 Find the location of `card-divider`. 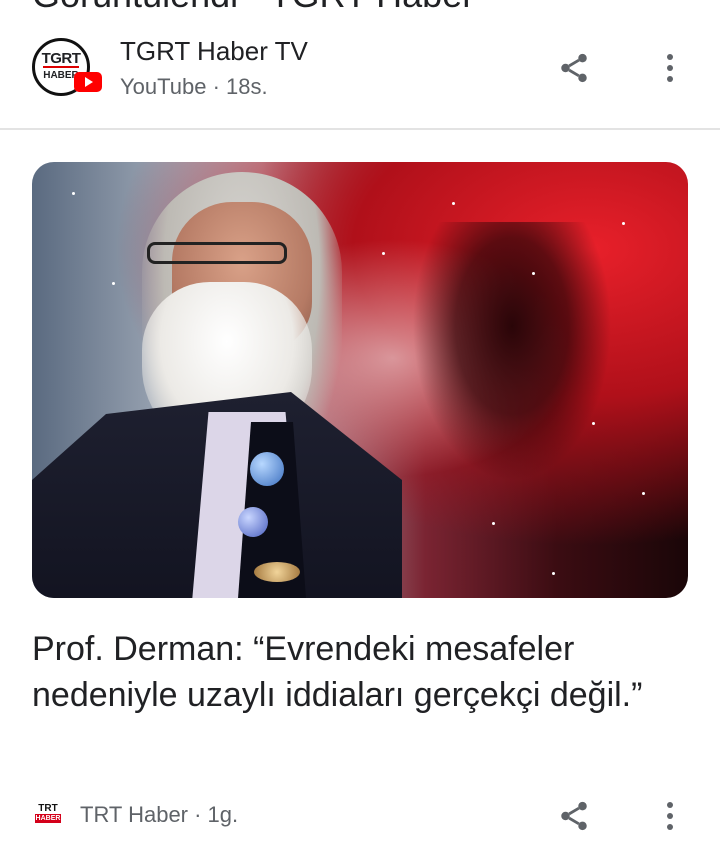

card-divider is located at coordinates (360, 129).